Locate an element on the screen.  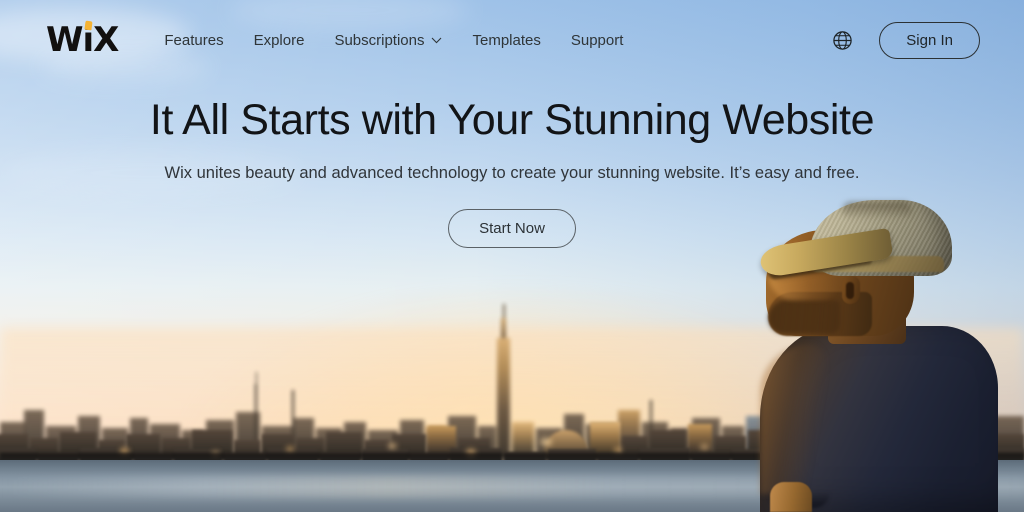
nav-item-label: Support is located at coordinates (597, 40).